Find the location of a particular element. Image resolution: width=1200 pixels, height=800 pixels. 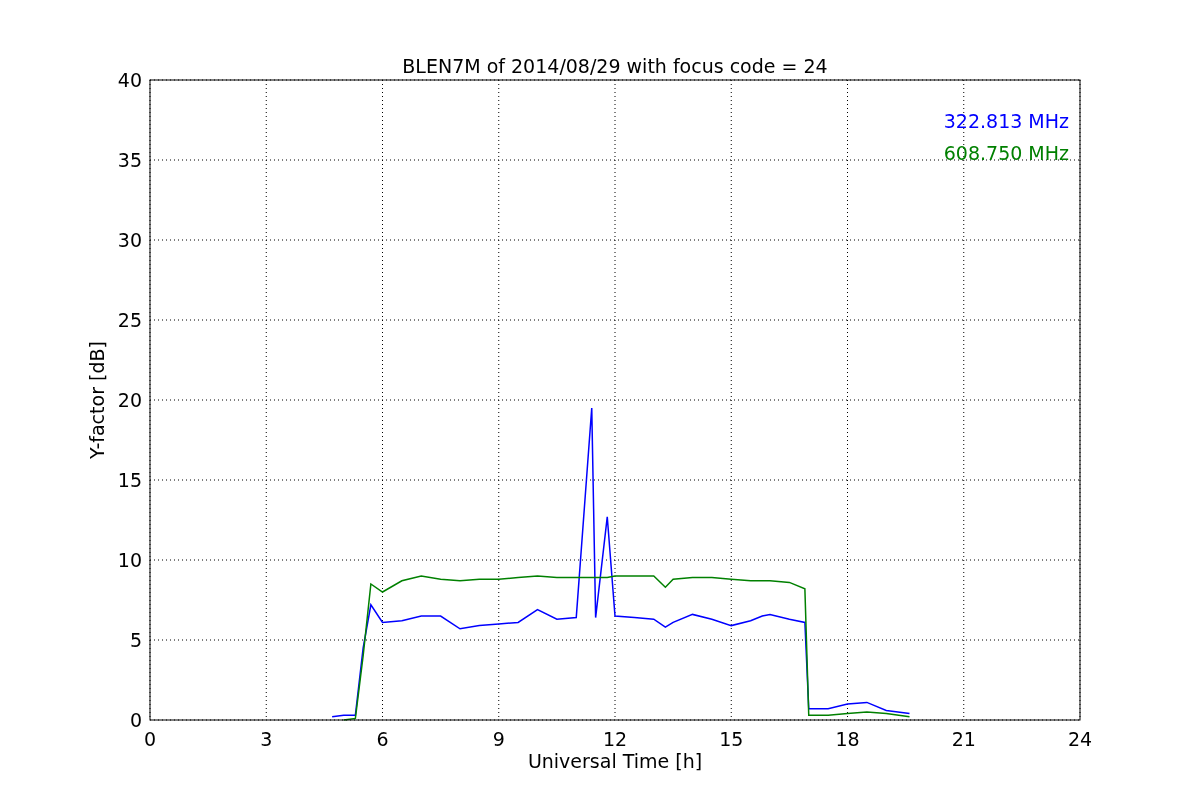

axis-label: Universal Time [h] is located at coordinates (615, 761).